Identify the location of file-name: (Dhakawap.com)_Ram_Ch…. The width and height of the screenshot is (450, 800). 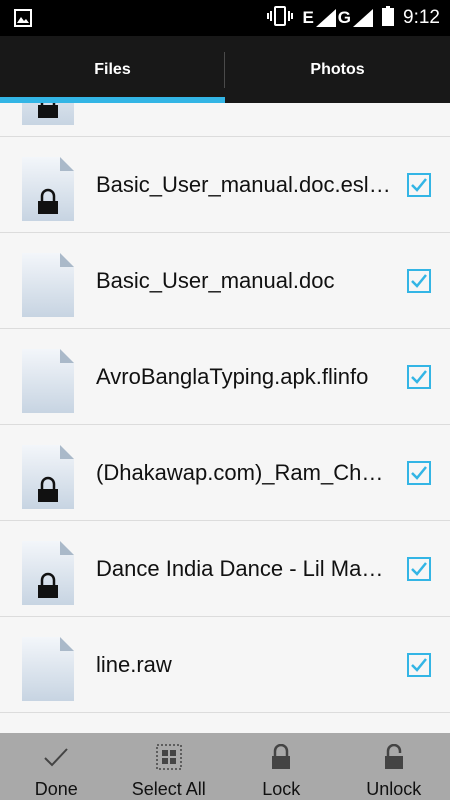
(240, 472).